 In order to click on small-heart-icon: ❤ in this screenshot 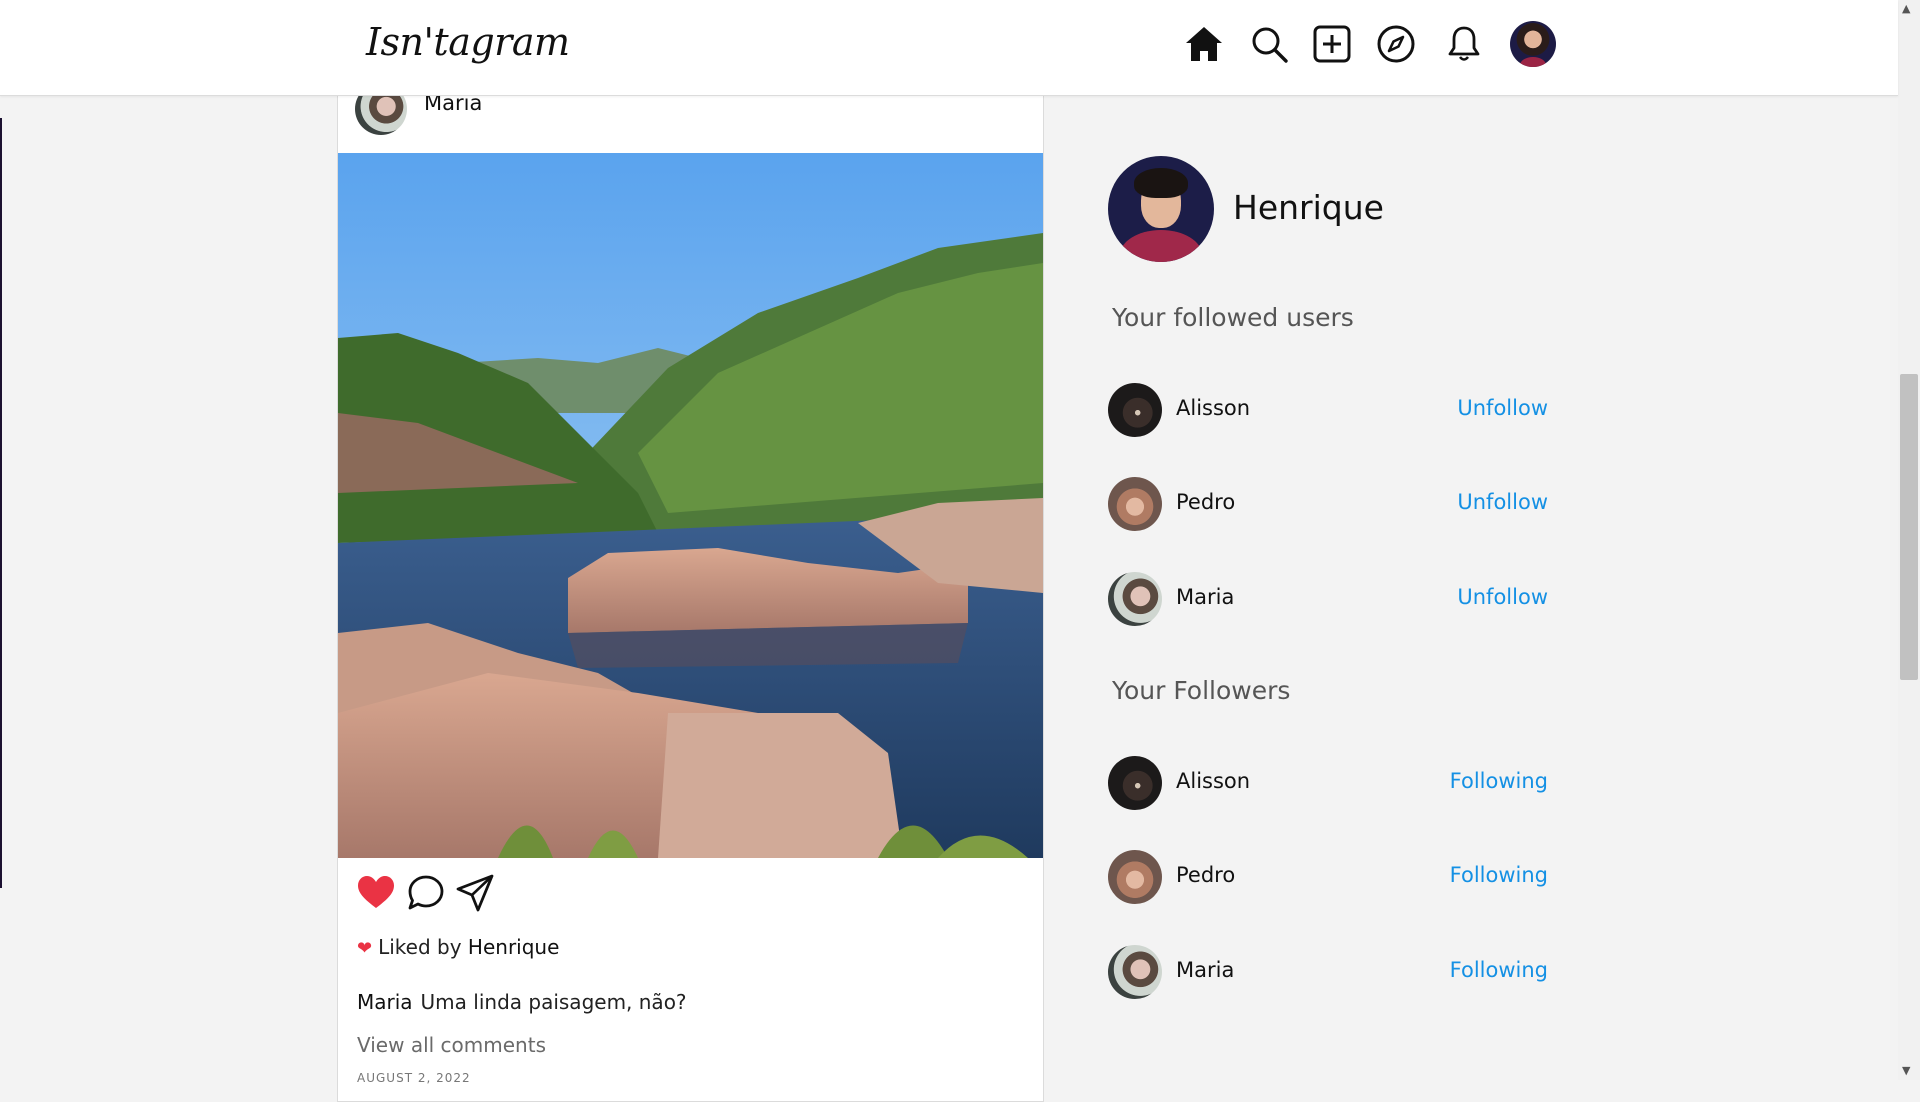, I will do `click(365, 948)`.